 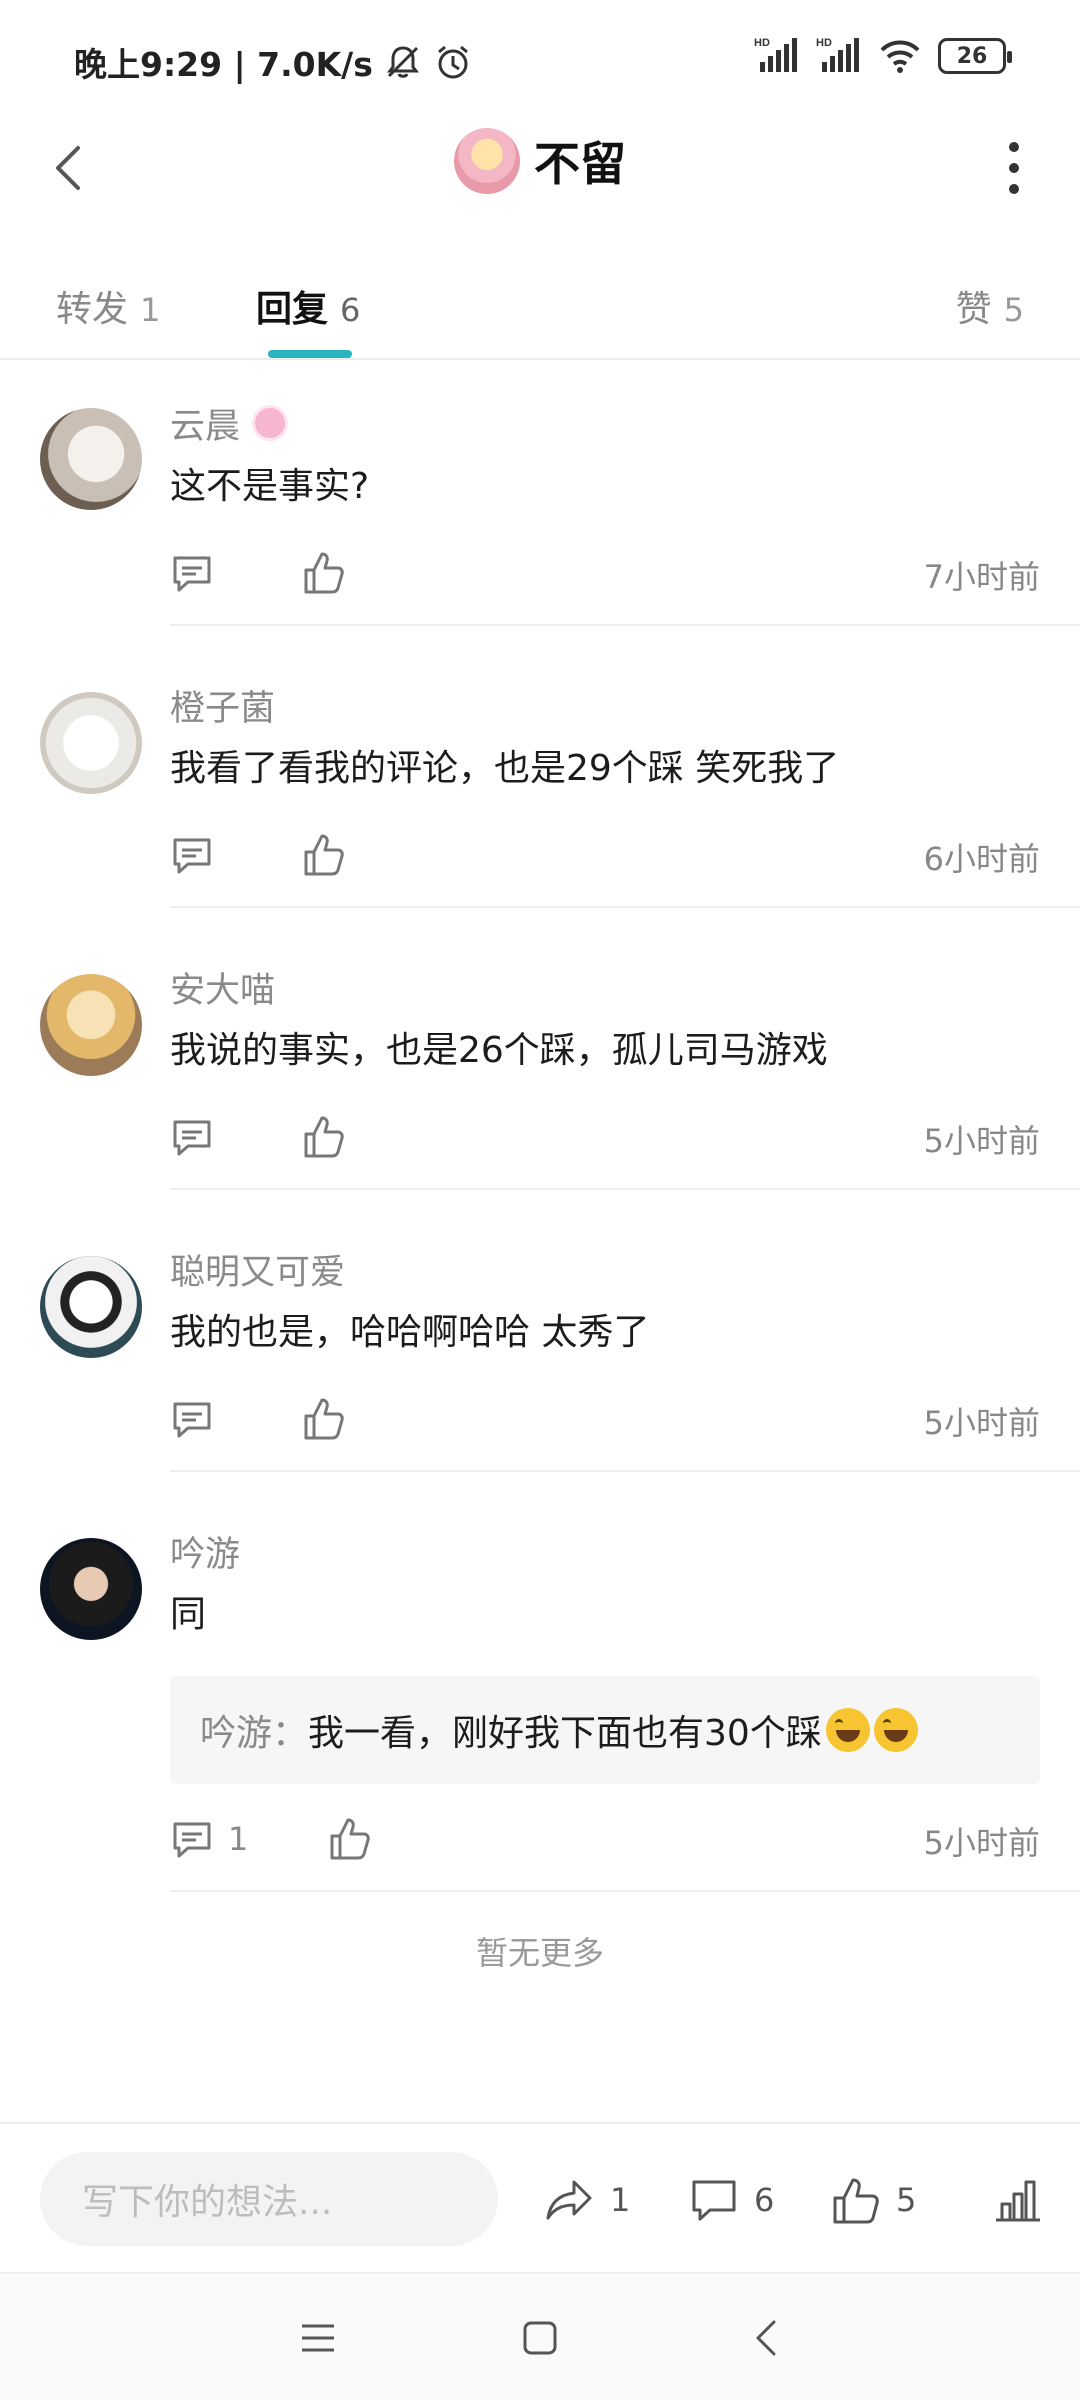 What do you see at coordinates (223, 990) in the screenshot?
I see `author-name: 安大喵` at bounding box center [223, 990].